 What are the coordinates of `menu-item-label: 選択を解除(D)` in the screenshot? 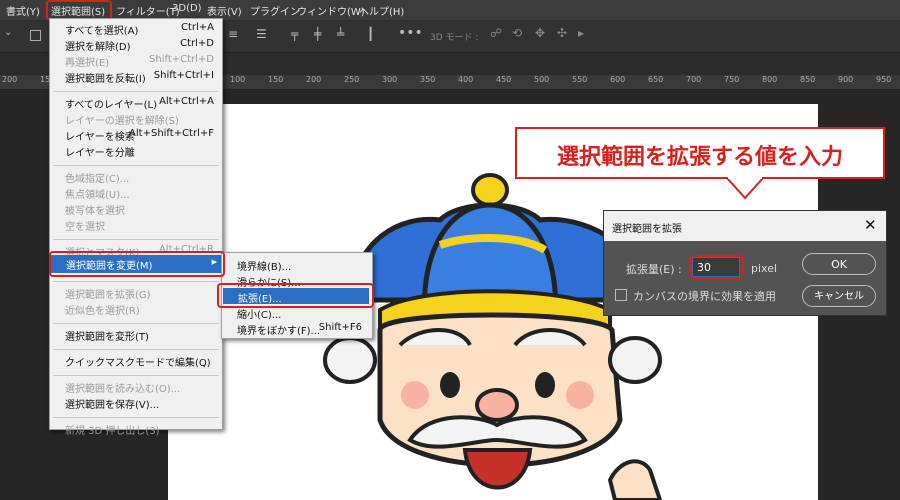 It's located at (98, 47).